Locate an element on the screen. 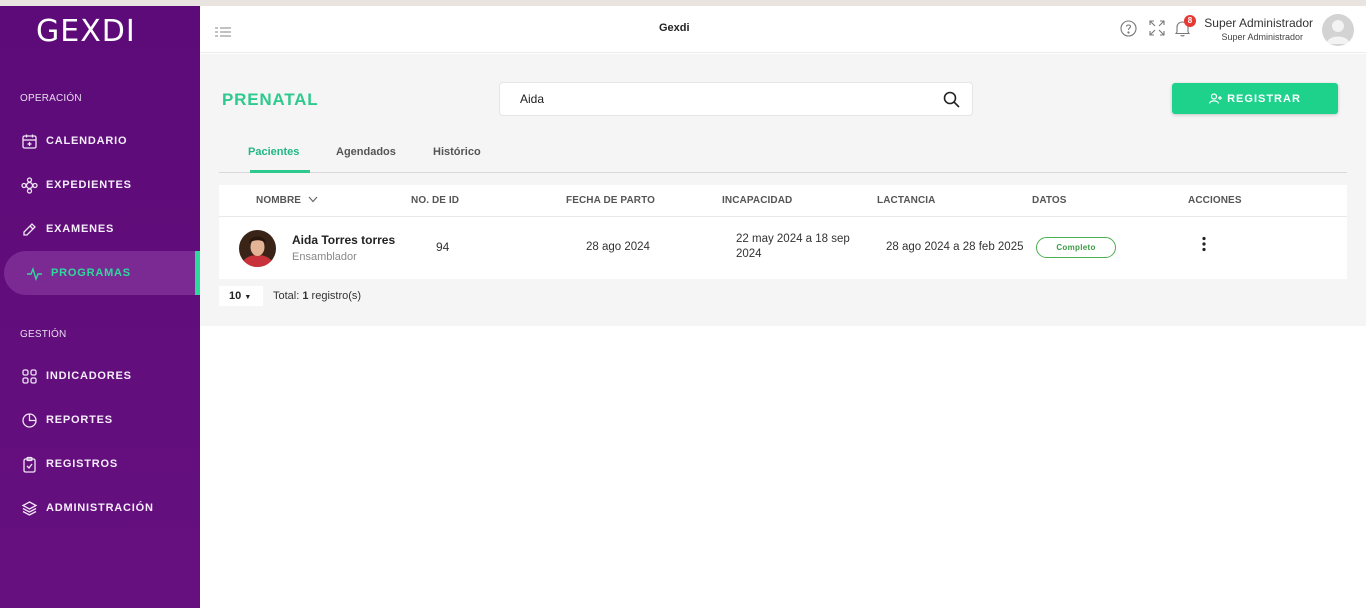  layers-icon is located at coordinates (29, 508).